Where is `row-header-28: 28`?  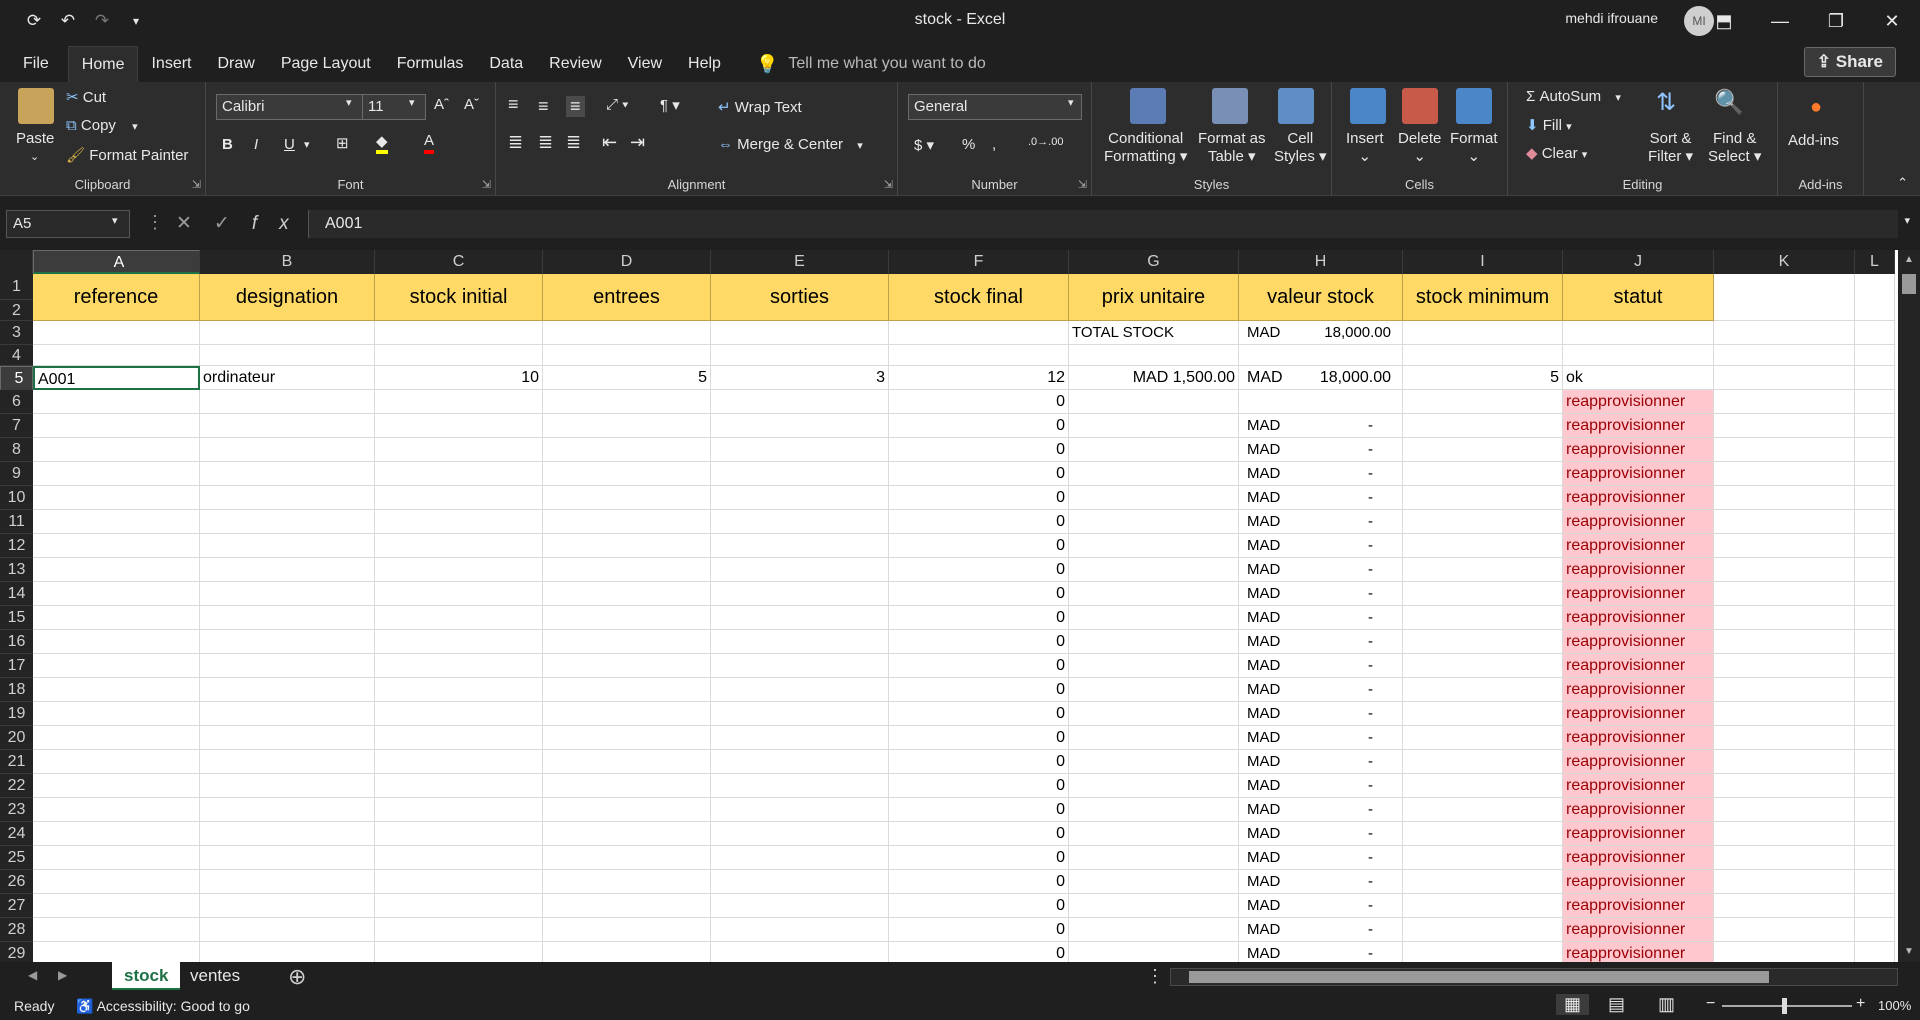
row-header-28: 28 is located at coordinates (16, 930).